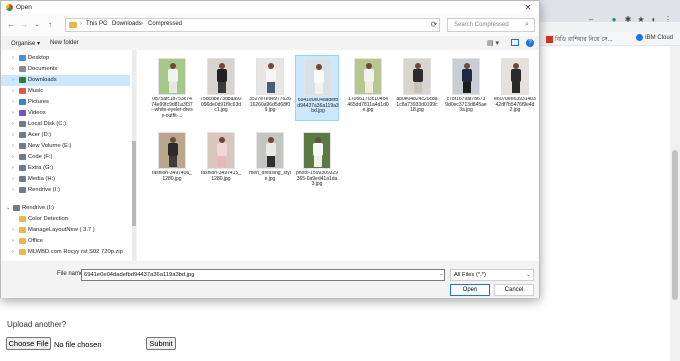 The image size is (680, 361). I want to click on dialog-titlebar: Open ✕, so click(270, 7).